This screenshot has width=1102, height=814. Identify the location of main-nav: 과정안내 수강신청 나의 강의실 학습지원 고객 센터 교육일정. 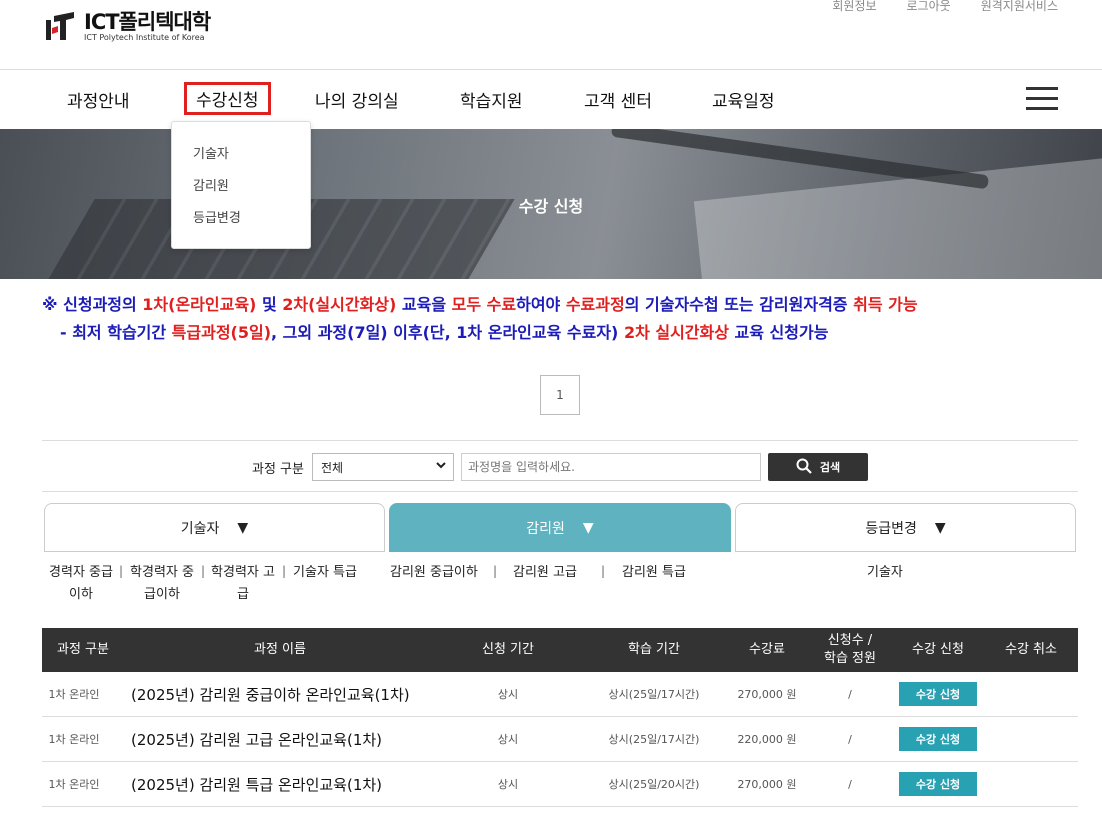
(551, 100).